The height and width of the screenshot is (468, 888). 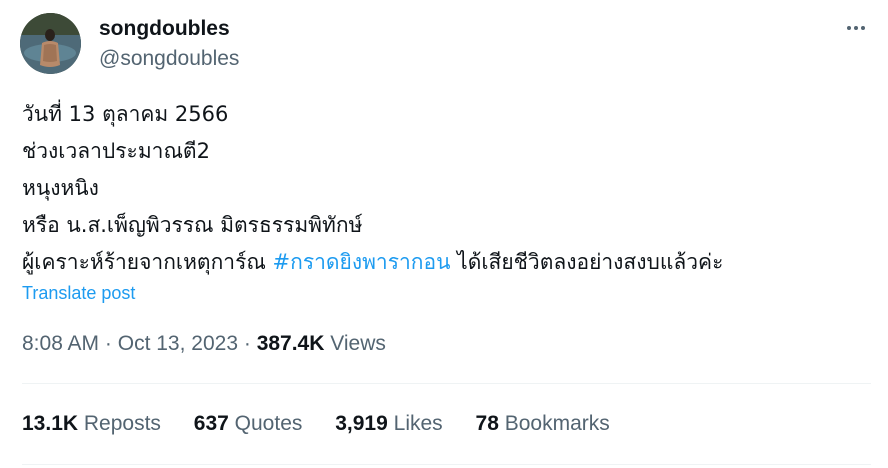 I want to click on translate-post-link: Translate post, so click(x=78, y=293).